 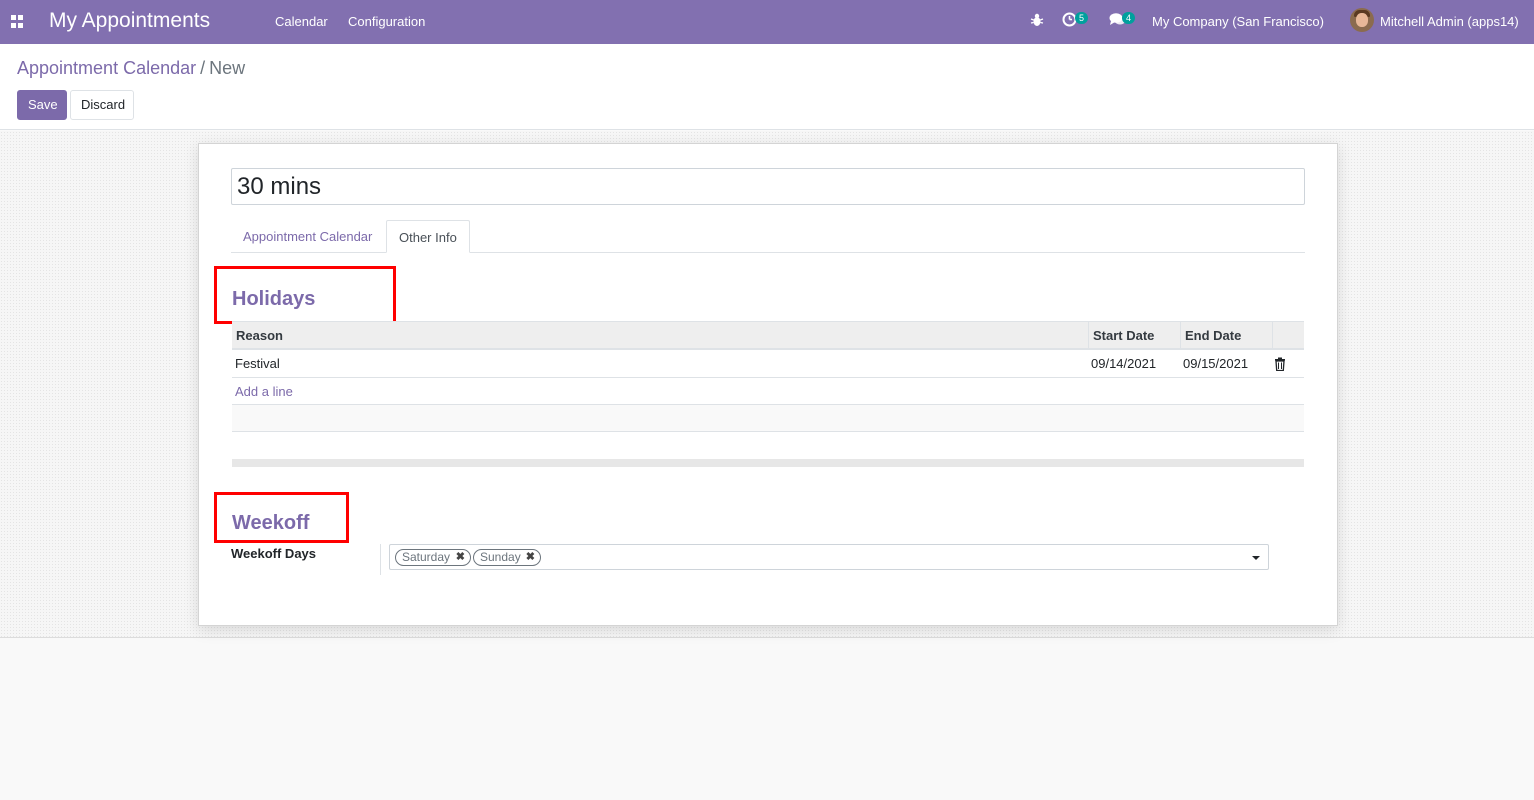 What do you see at coordinates (1256, 558) in the screenshot?
I see `dropdown-caret-icon` at bounding box center [1256, 558].